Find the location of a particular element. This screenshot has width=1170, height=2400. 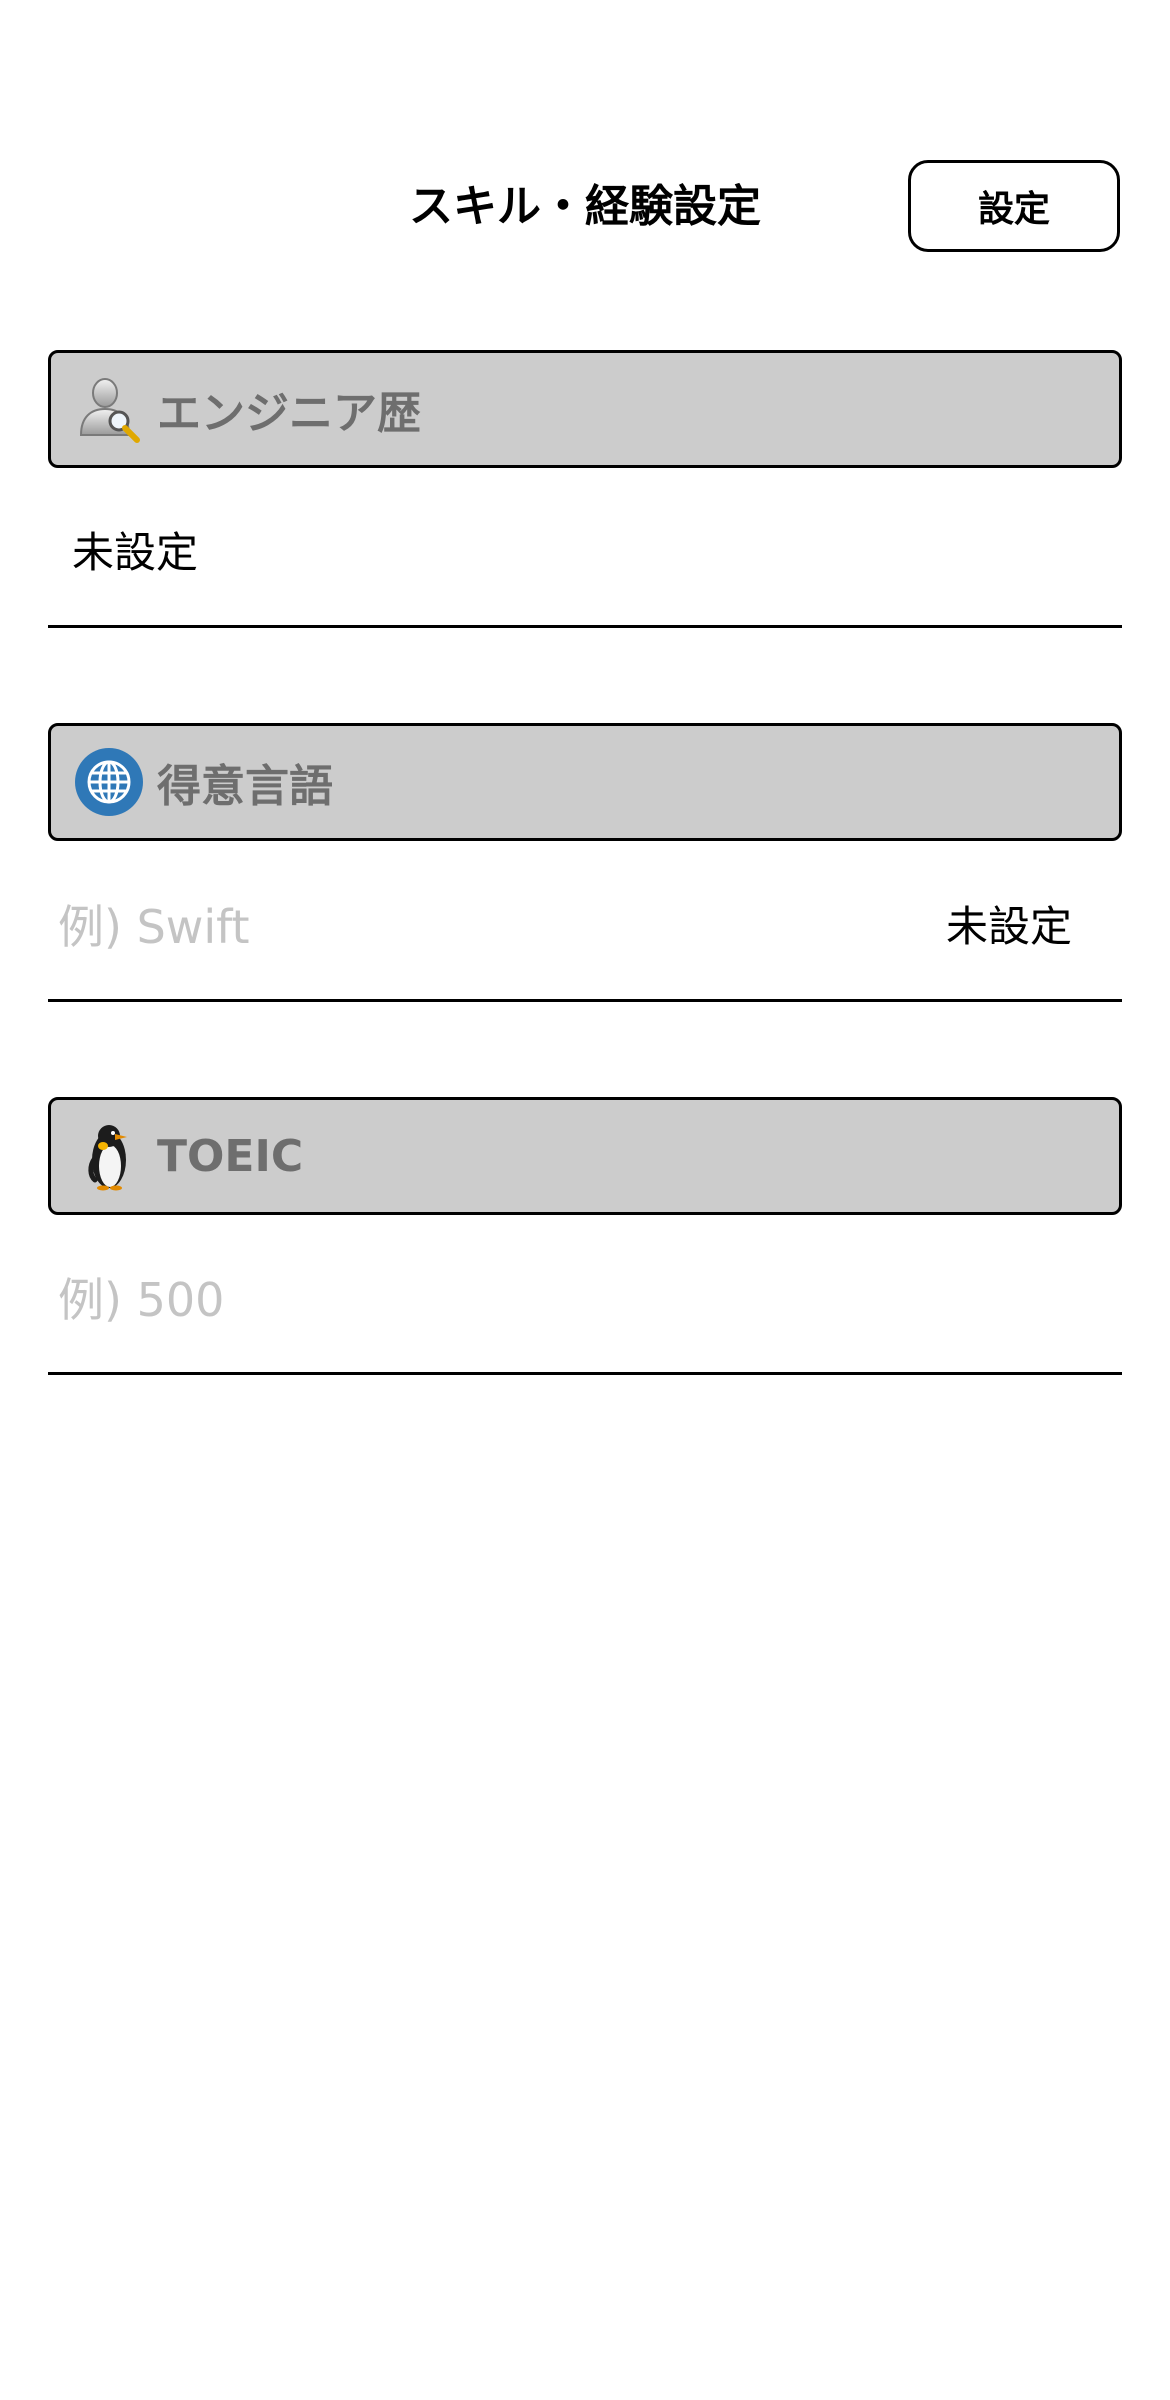

globe-icon is located at coordinates (109, 782).